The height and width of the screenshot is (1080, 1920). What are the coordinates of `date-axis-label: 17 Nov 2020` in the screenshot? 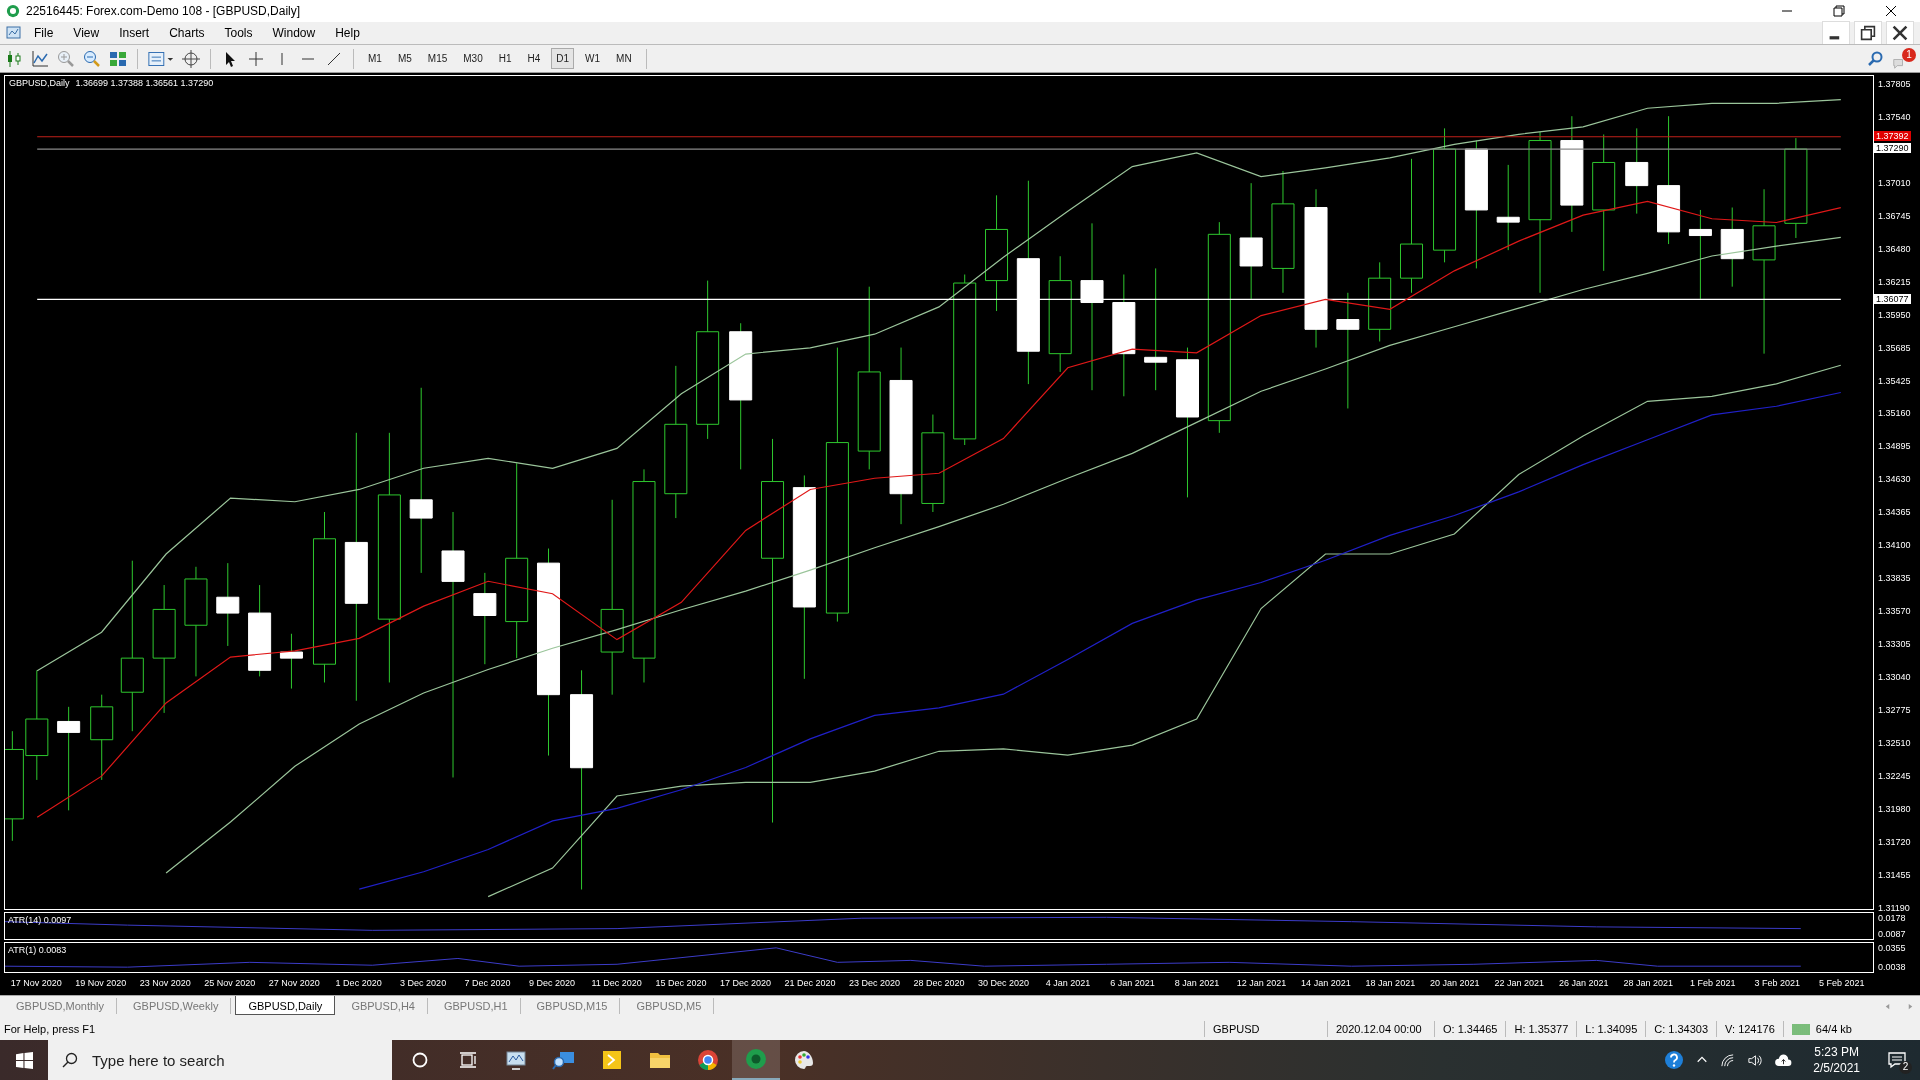 It's located at (36, 983).